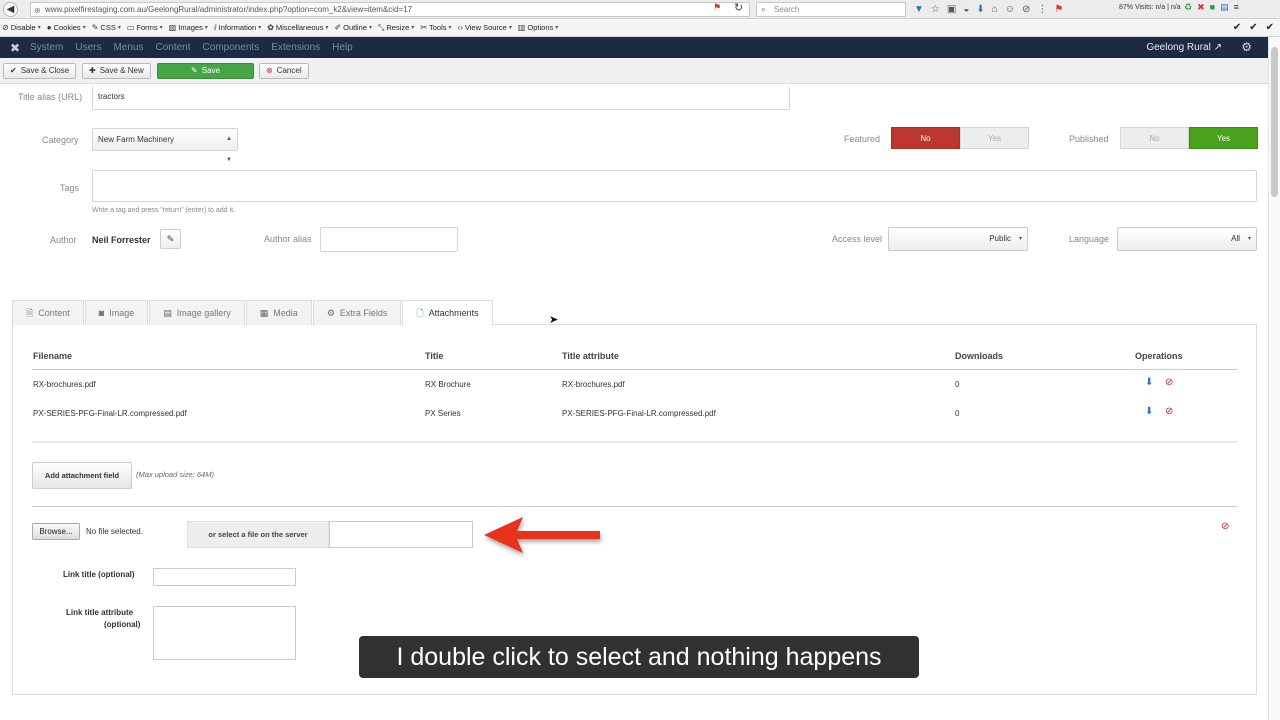 Image resolution: width=1280 pixels, height=720 pixels. I want to click on alias-input: tractors, so click(441, 98).